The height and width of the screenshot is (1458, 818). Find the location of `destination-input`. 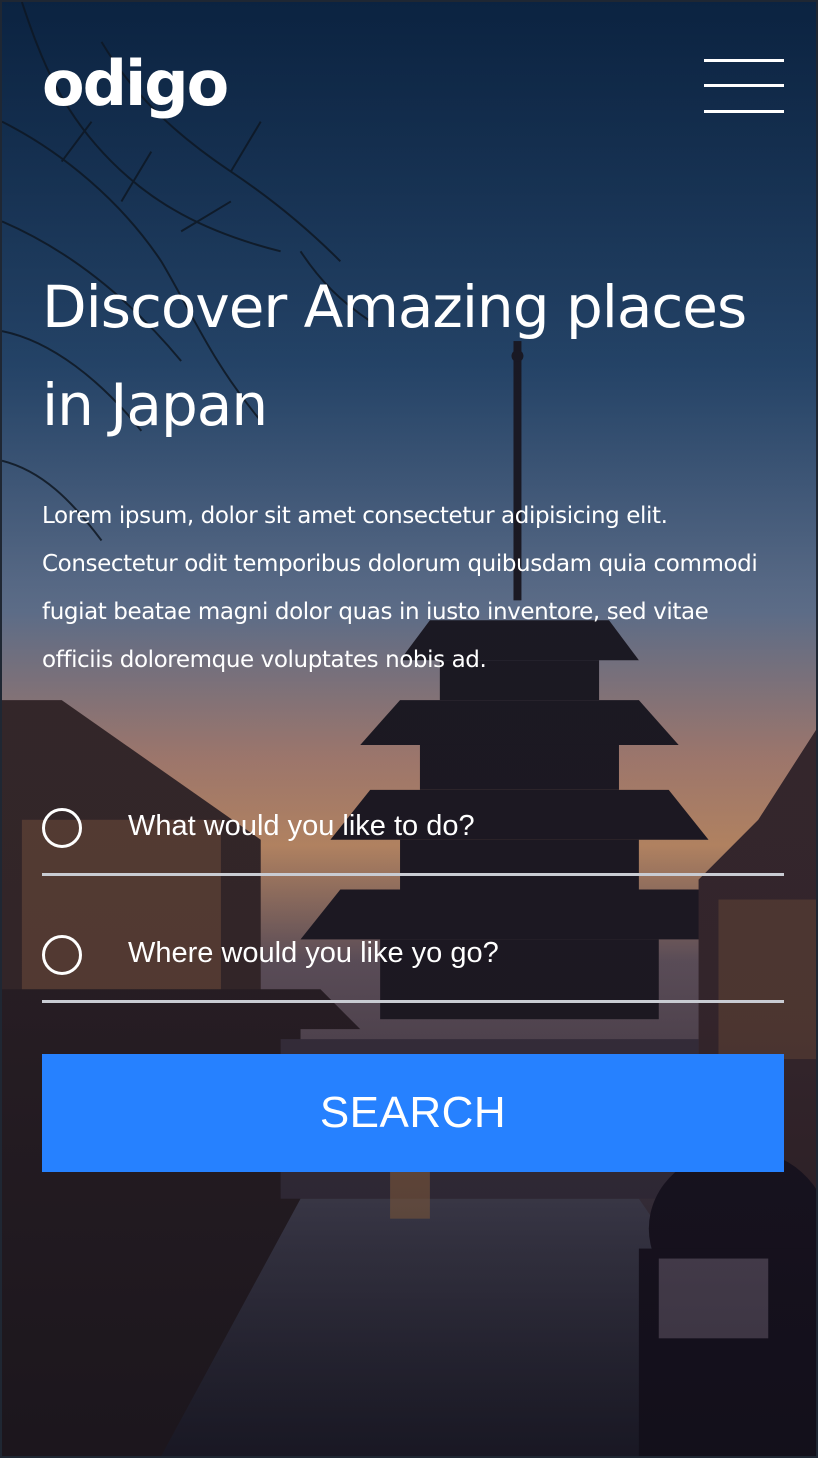

destination-input is located at coordinates (448, 953).